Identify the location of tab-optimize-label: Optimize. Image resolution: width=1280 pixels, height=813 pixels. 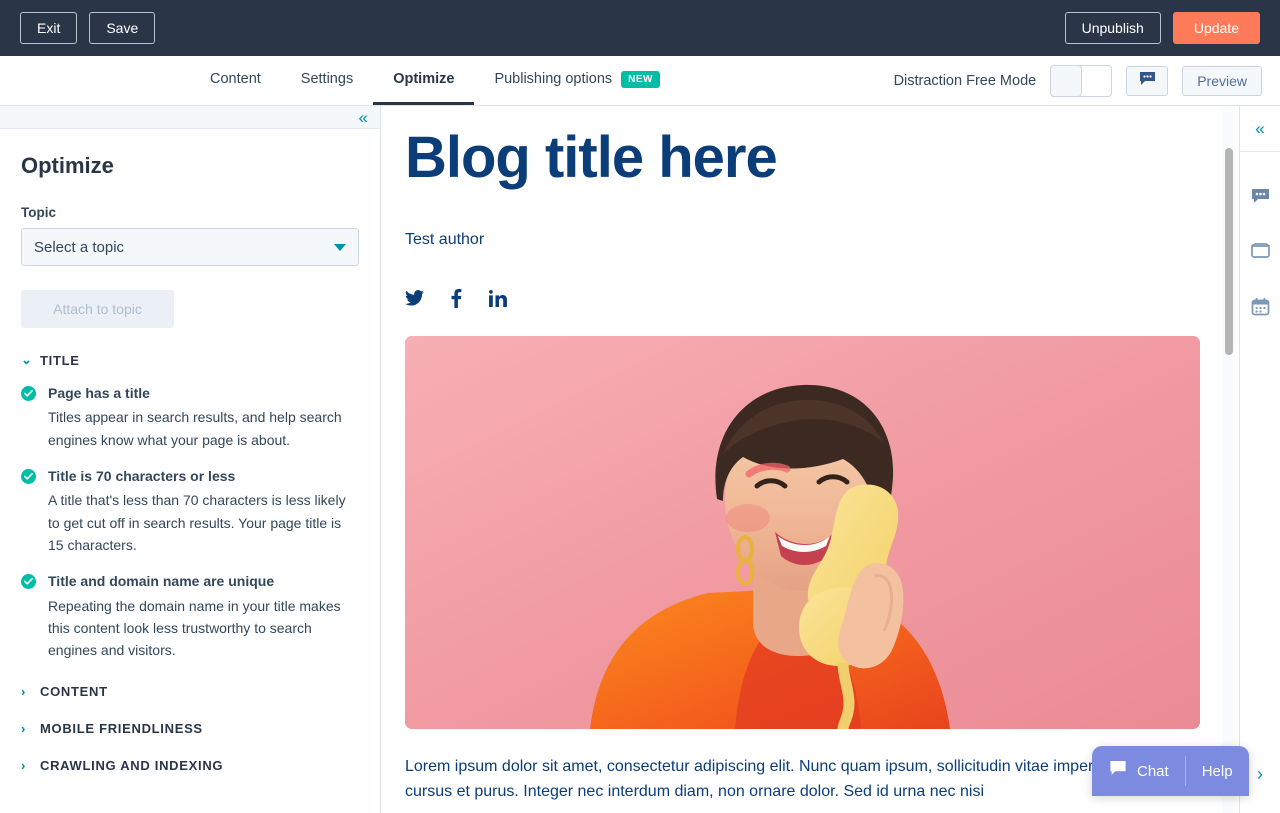
(424, 79).